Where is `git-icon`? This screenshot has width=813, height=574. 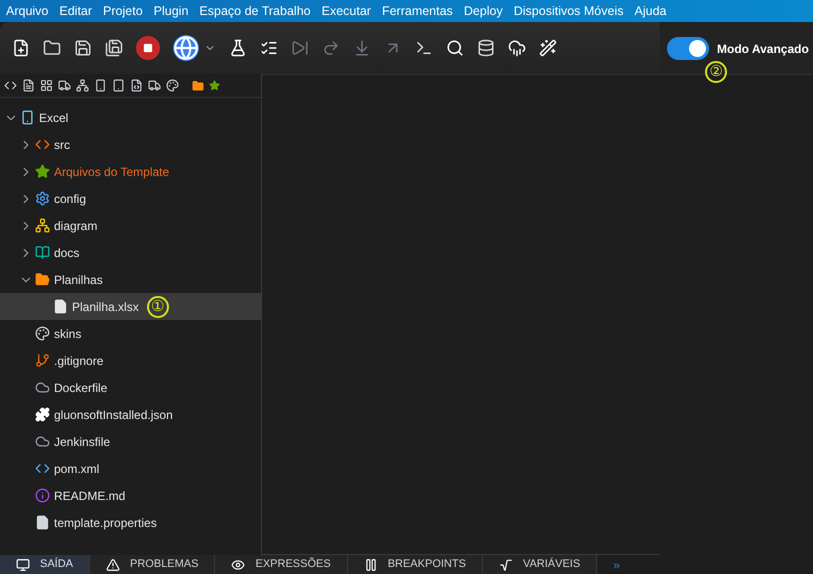
git-icon is located at coordinates (42, 360).